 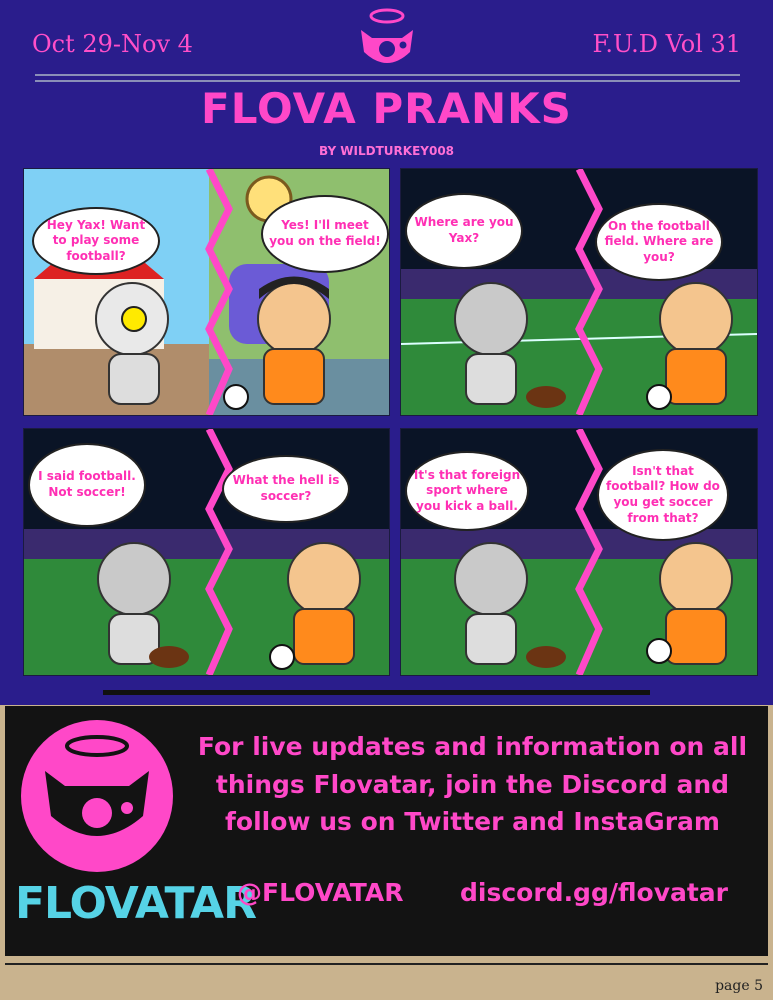 I want to click on speech-bubble: I said football. Not soccer!, so click(x=87, y=485).